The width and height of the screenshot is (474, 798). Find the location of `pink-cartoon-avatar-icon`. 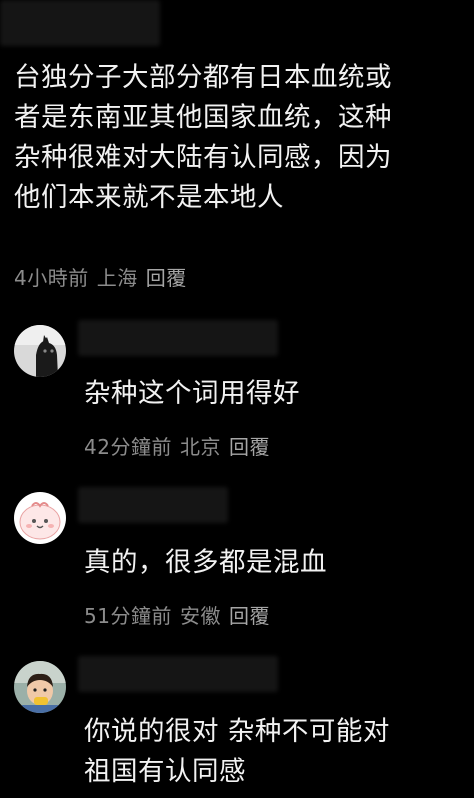

pink-cartoon-avatar-icon is located at coordinates (40, 518).